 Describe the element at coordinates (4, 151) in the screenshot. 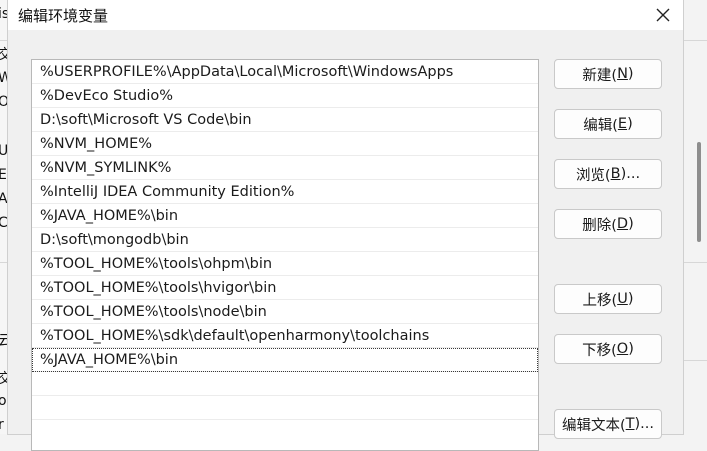

I see `background-text: U` at that location.